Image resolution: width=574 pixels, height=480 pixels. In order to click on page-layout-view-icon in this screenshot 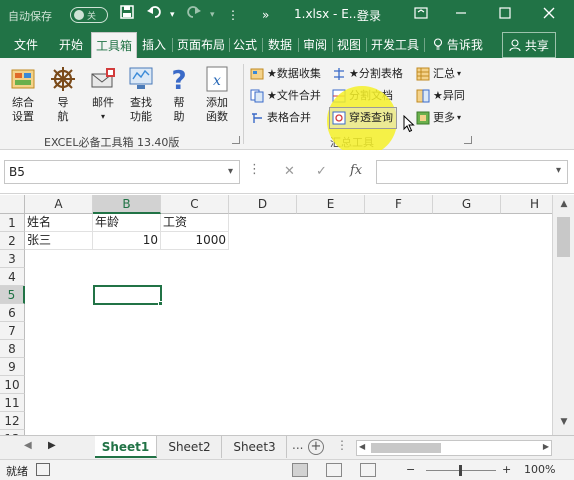, I will do `click(334, 470)`.